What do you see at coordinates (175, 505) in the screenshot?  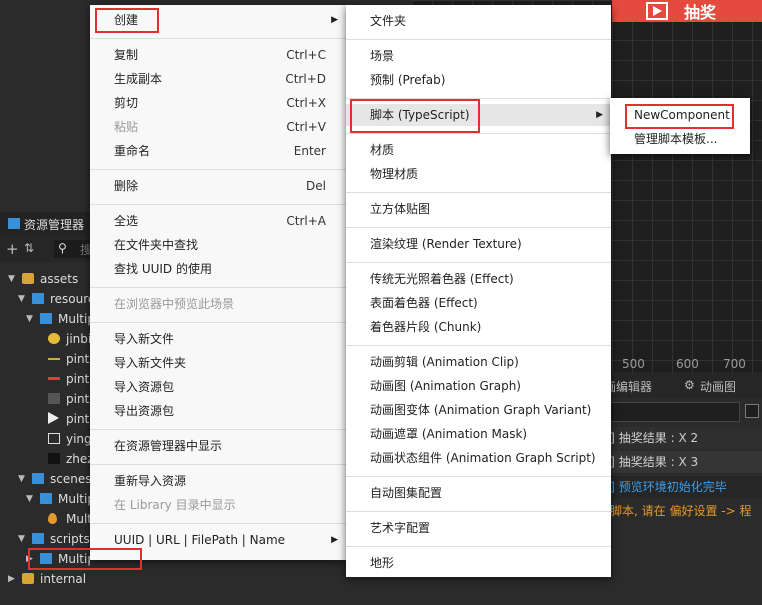 I see `menu-item-label: 在 Library 目录中显示` at bounding box center [175, 505].